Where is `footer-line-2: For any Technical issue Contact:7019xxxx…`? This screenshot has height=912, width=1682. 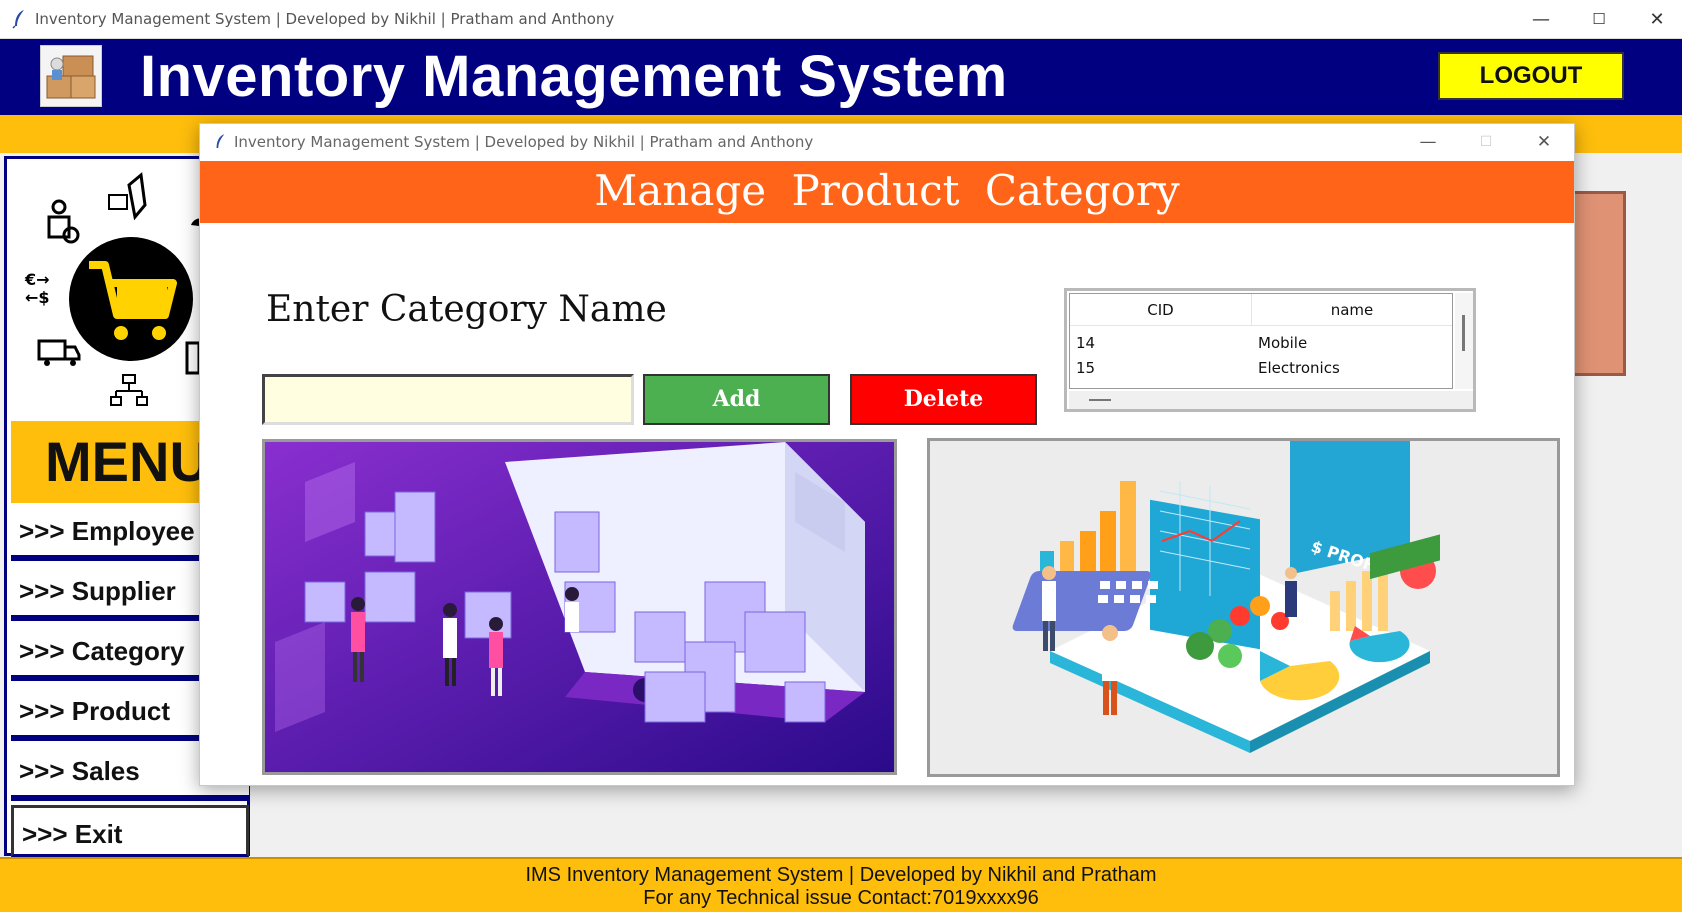
footer-line-2: For any Technical issue Contact:7019xxxx… is located at coordinates (841, 898).